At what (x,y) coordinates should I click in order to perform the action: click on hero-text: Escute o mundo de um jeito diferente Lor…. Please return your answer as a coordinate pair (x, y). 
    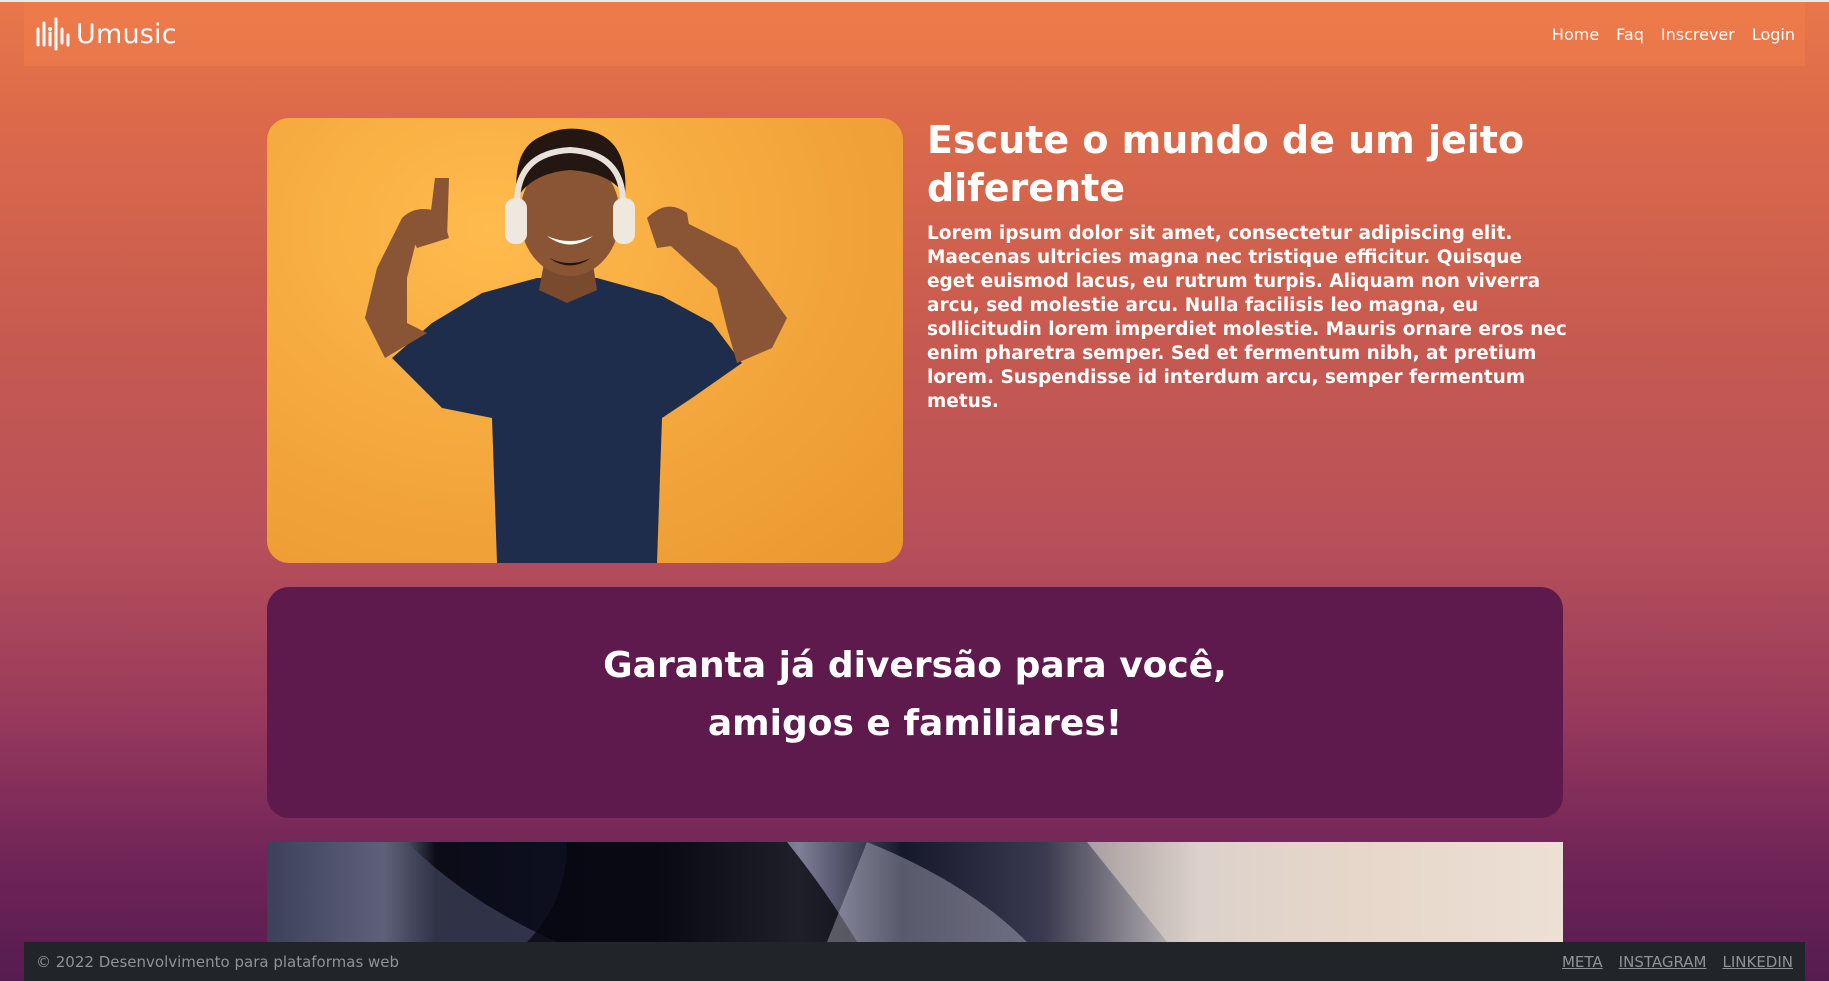
    Looking at the image, I should click on (1247, 265).